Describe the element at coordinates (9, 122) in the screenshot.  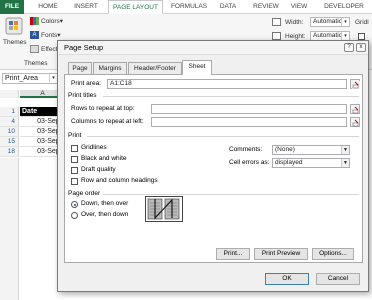
I see `row-header: 4` at that location.